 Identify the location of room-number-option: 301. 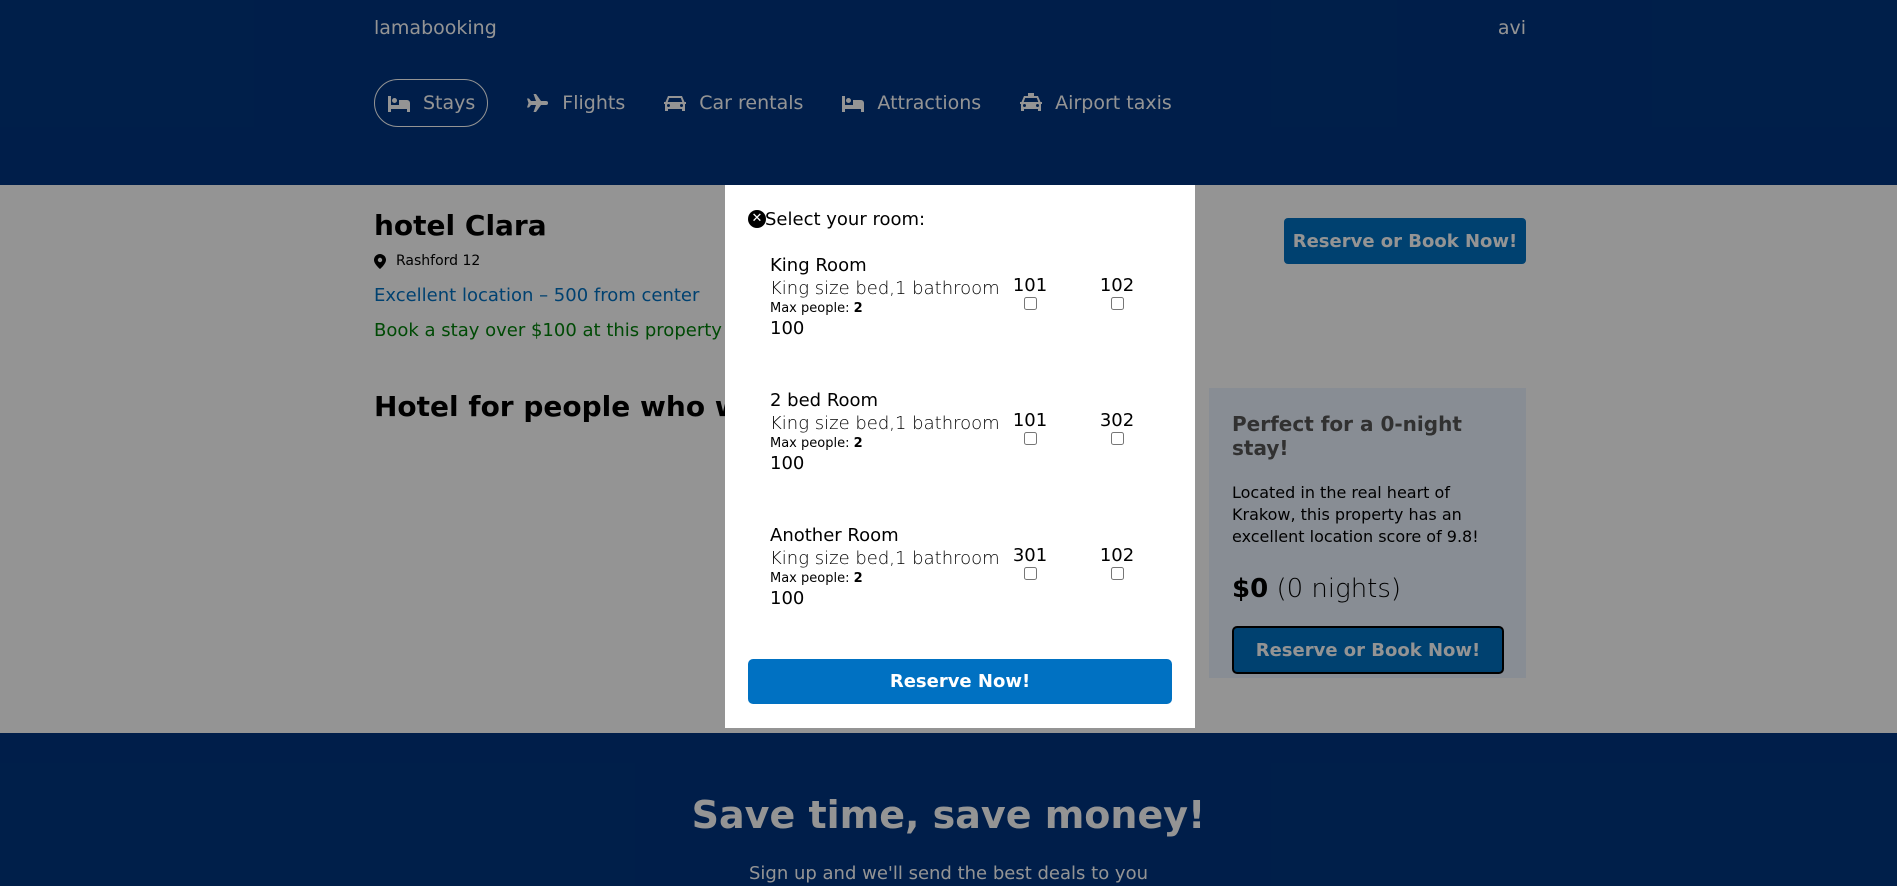
(1030, 562).